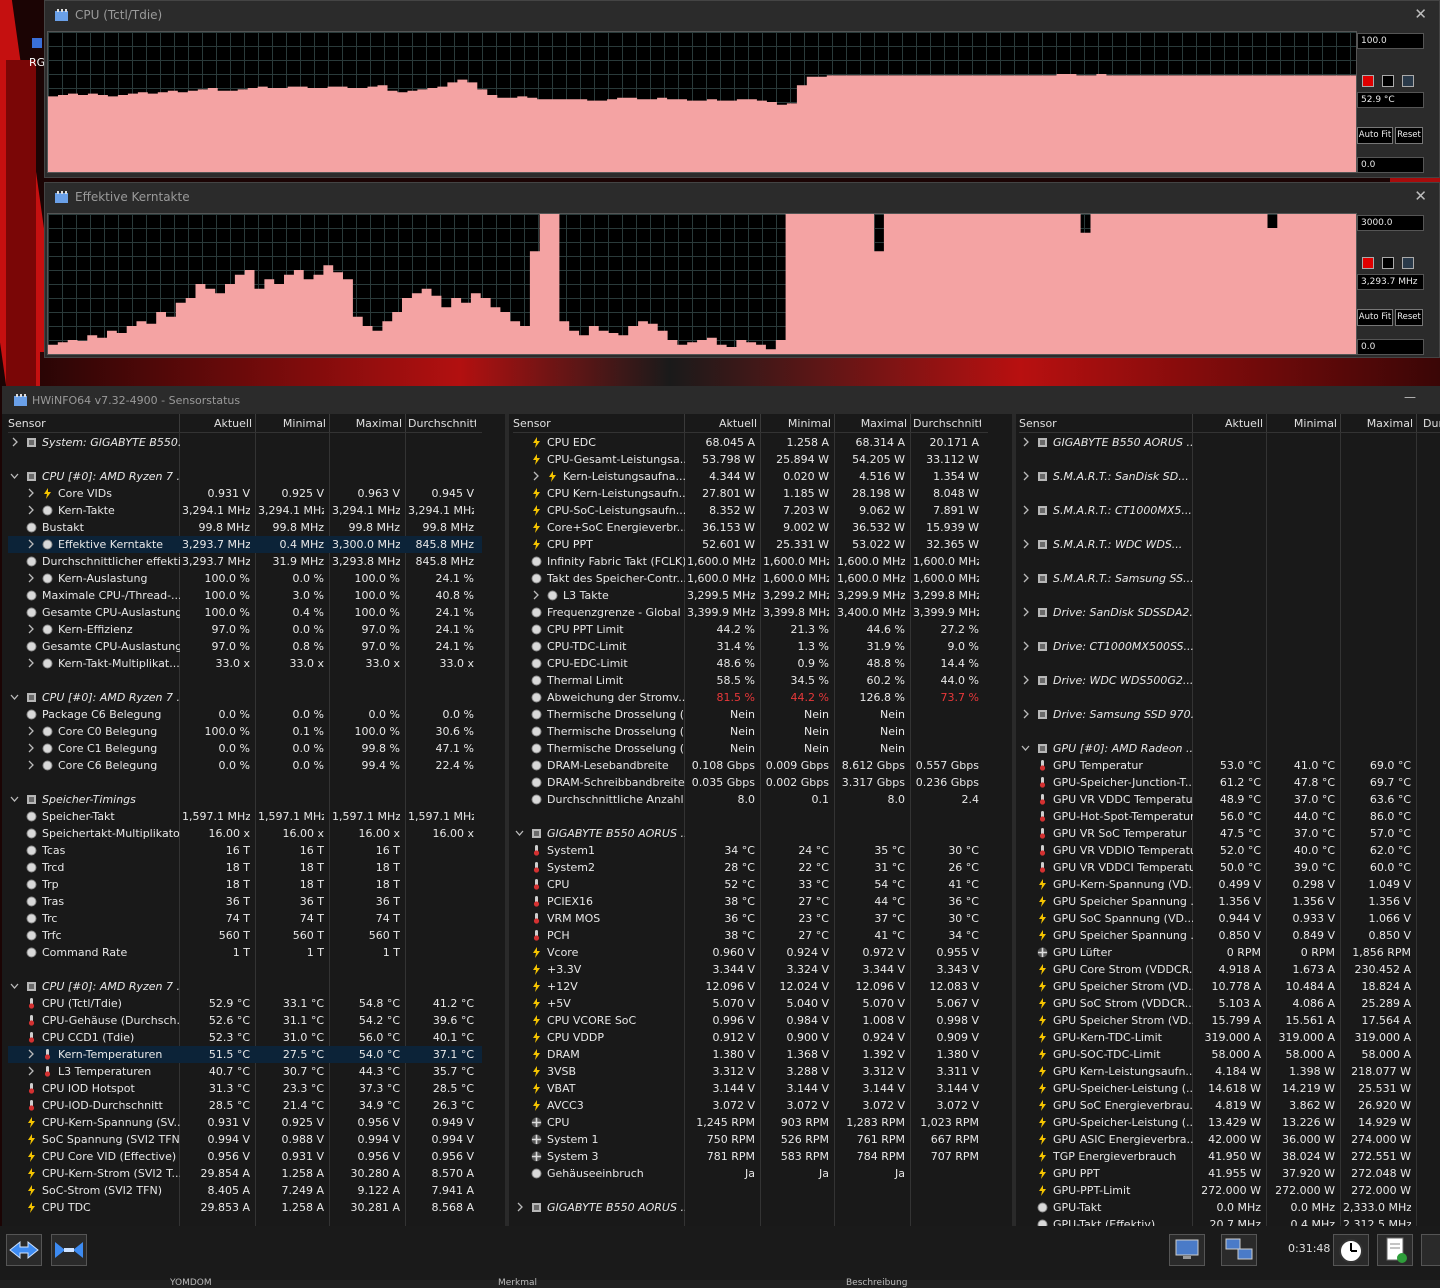 This screenshot has width=1440, height=1288. Describe the element at coordinates (750, 1071) in the screenshot. I see `sensor-row: 3VSB 3.312 V 3.288 V 3.312 V 3.311 V` at that location.